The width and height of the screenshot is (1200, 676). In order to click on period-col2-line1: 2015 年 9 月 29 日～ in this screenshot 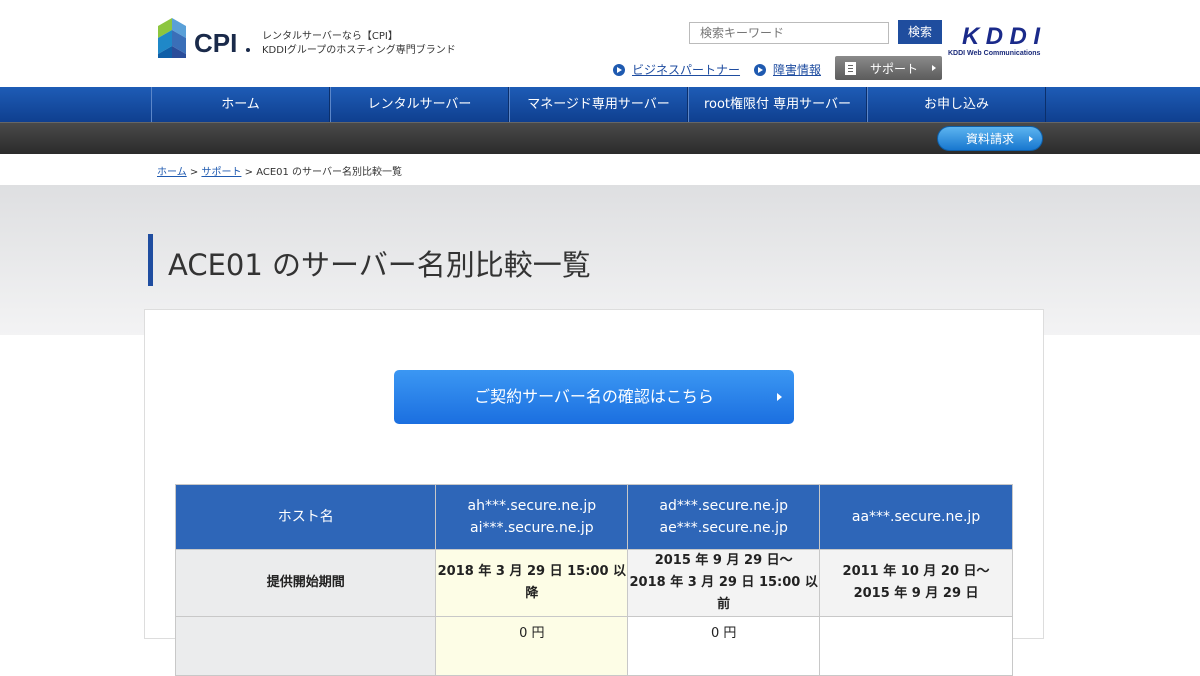, I will do `click(723, 560)`.